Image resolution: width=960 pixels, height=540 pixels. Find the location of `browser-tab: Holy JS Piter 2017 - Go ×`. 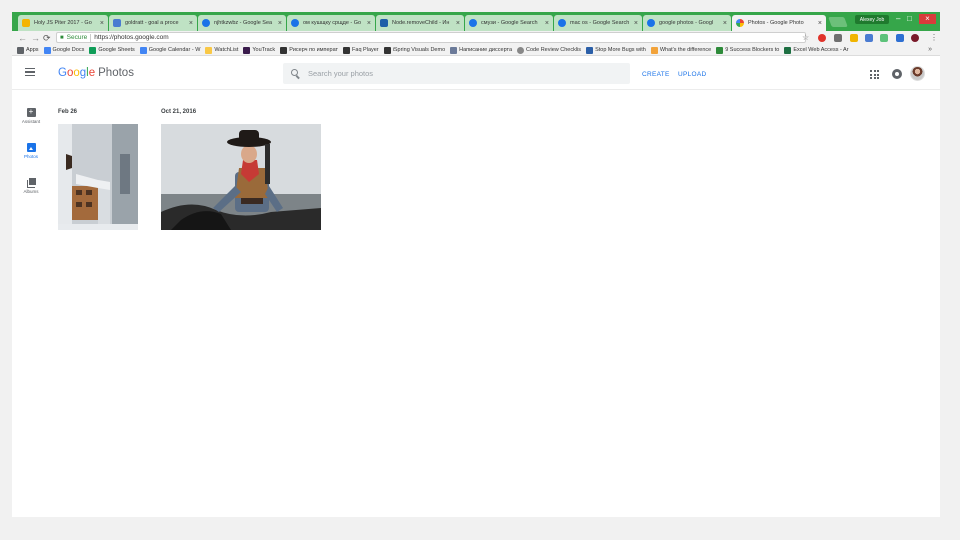

browser-tab: Holy JS Piter 2017 - Go × is located at coordinates (63, 23).